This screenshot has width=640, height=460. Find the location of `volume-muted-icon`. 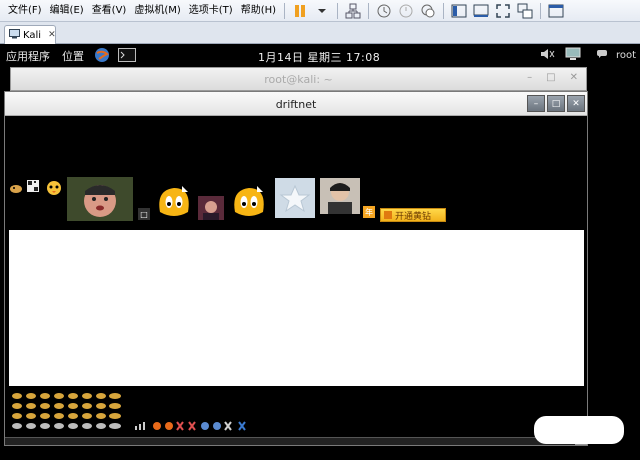

volume-muted-icon is located at coordinates (548, 55).